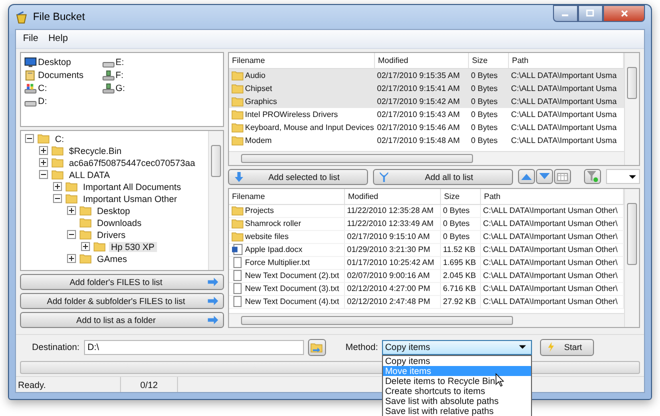 This screenshot has width=660, height=416. I want to click on table-row: Intel PROWireless Drivers 02/17/2010 9:15:43 AM 0 Bytes C:\ALL DATA\Important Usma, so click(426, 114).